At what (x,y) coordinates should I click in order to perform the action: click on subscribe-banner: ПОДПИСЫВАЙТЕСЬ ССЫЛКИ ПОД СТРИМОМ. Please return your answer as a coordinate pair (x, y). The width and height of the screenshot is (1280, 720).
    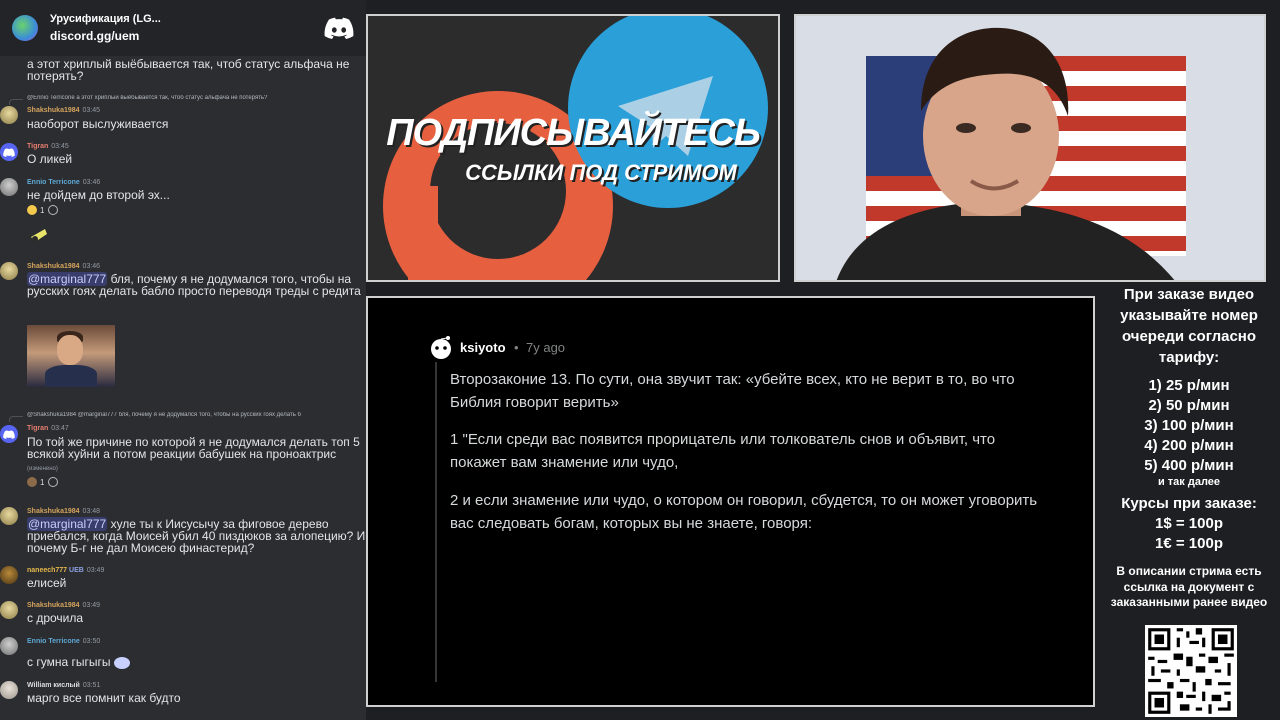
    Looking at the image, I should click on (573, 148).